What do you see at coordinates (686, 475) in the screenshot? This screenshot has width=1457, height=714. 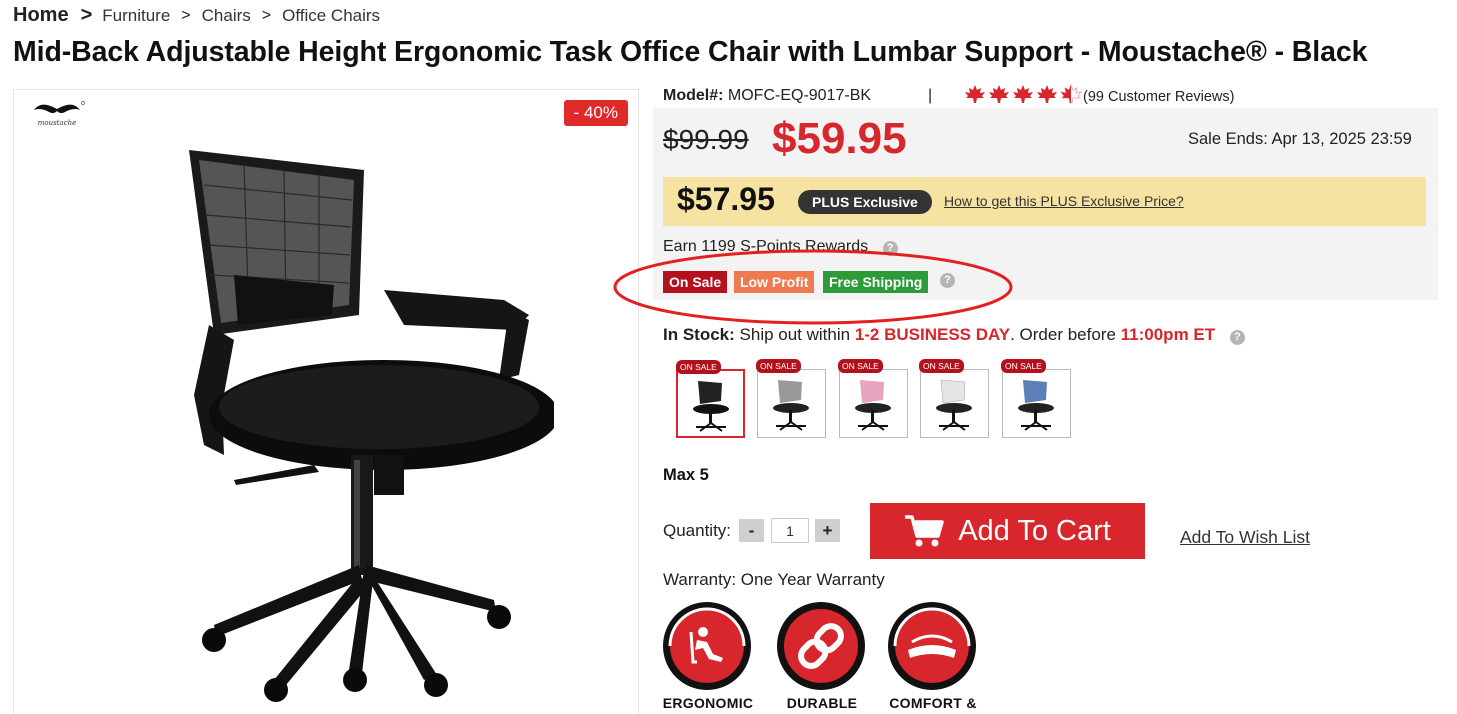 I see `max-quantity: Max 5` at bounding box center [686, 475].